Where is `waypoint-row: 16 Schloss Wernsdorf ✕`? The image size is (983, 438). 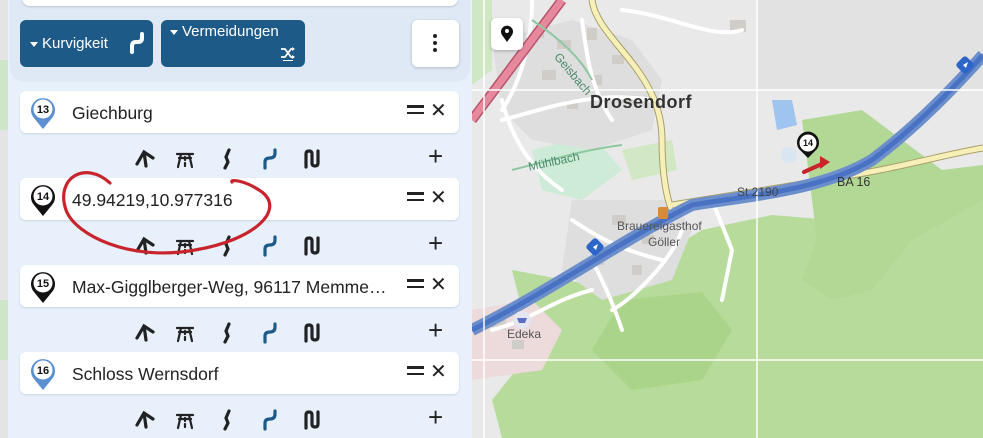 waypoint-row: 16 Schloss Wernsdorf ✕ is located at coordinates (239, 373).